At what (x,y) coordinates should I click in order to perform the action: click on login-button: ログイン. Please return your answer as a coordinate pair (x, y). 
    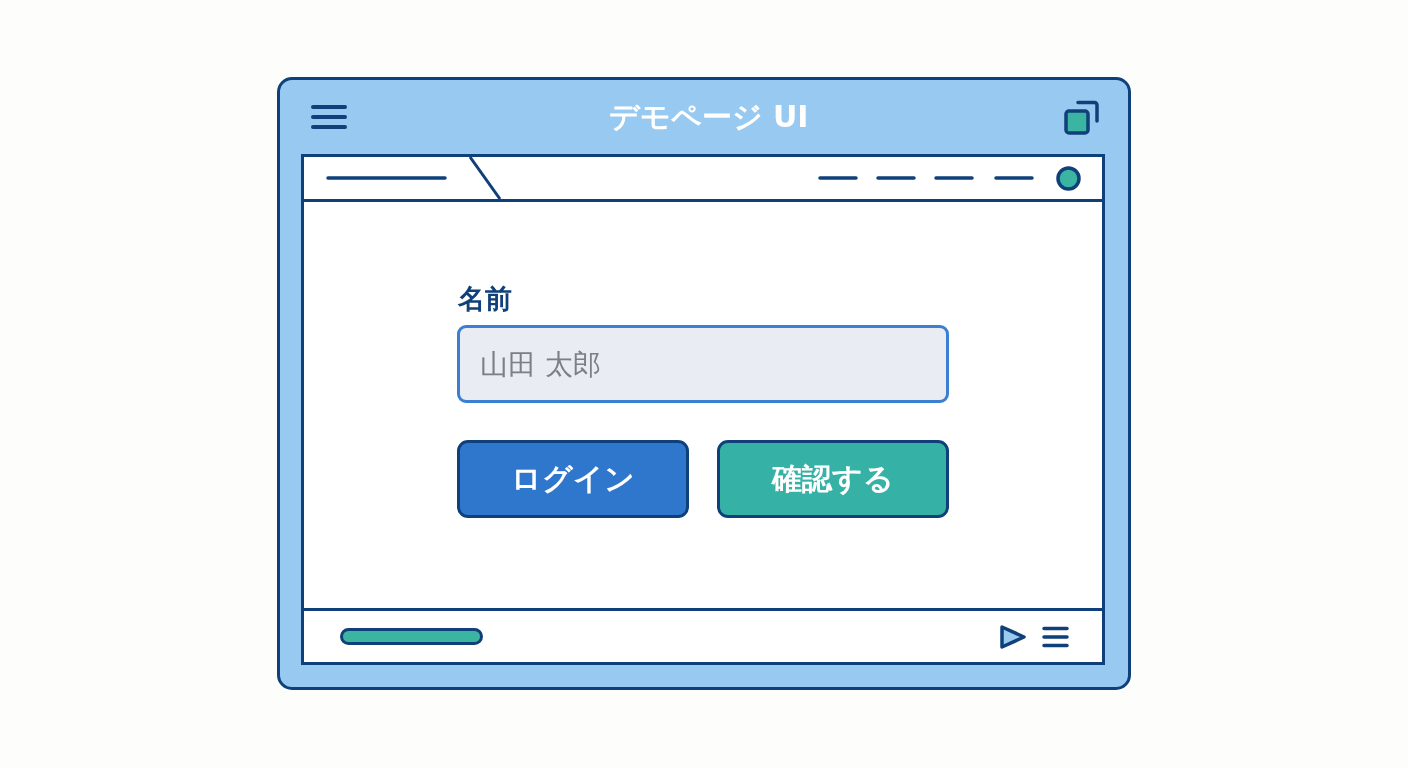
    Looking at the image, I should click on (573, 479).